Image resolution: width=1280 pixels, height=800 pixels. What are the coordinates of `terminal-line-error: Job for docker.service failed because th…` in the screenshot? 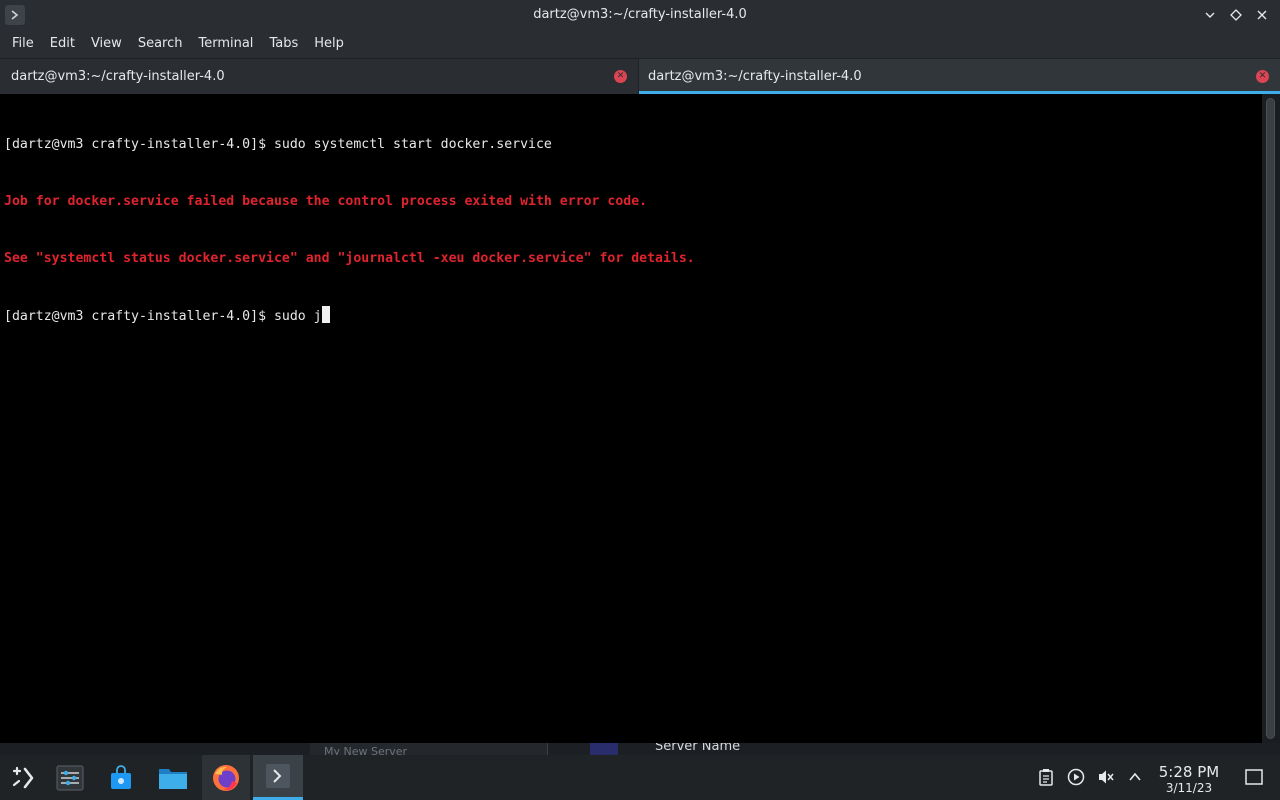 It's located at (326, 201).